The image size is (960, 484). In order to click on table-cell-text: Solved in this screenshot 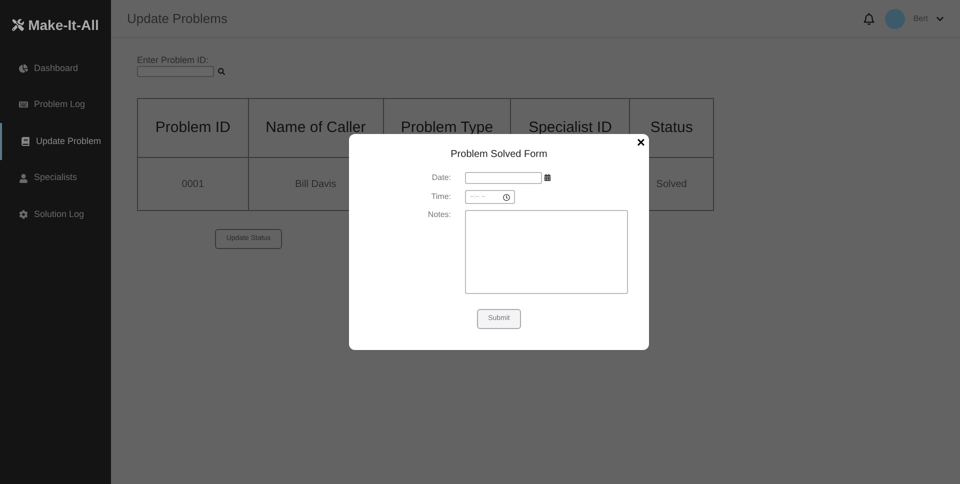, I will do `click(671, 185)`.